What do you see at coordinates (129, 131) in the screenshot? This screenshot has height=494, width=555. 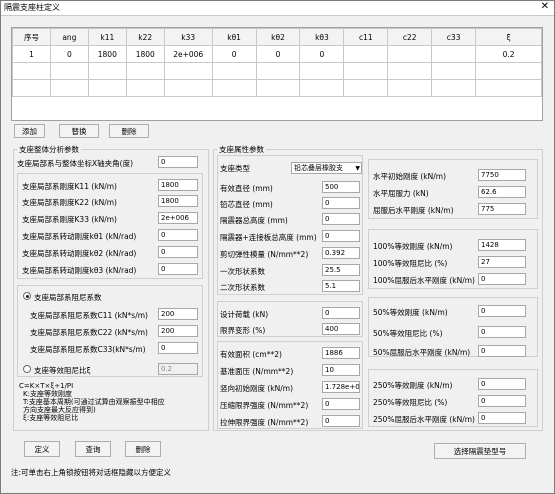 I see `delete-row-button: 删除` at bounding box center [129, 131].